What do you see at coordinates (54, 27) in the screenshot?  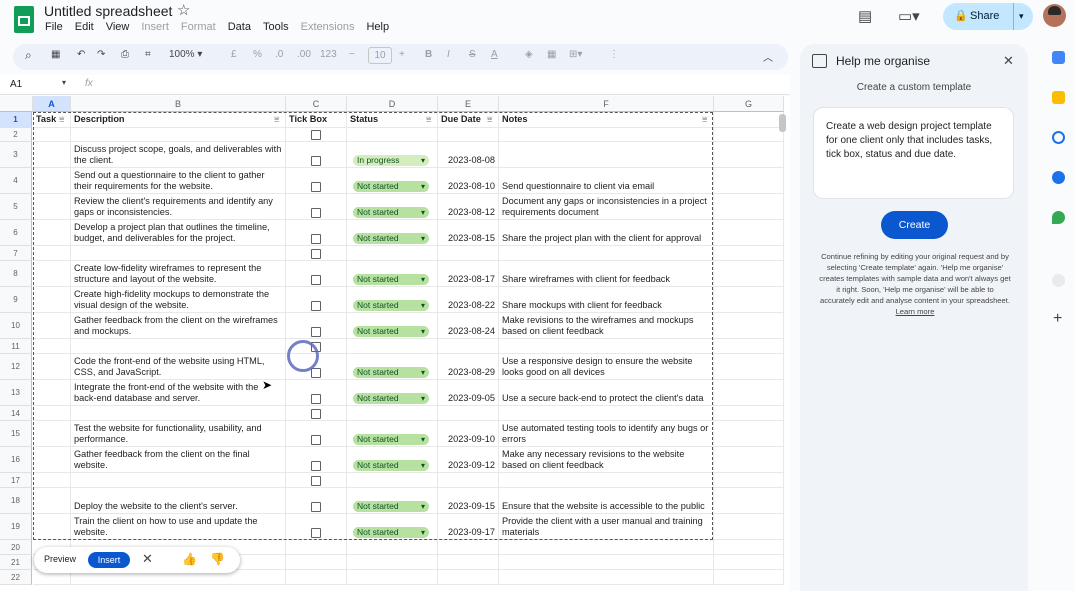 I see `menu-file: File` at bounding box center [54, 27].